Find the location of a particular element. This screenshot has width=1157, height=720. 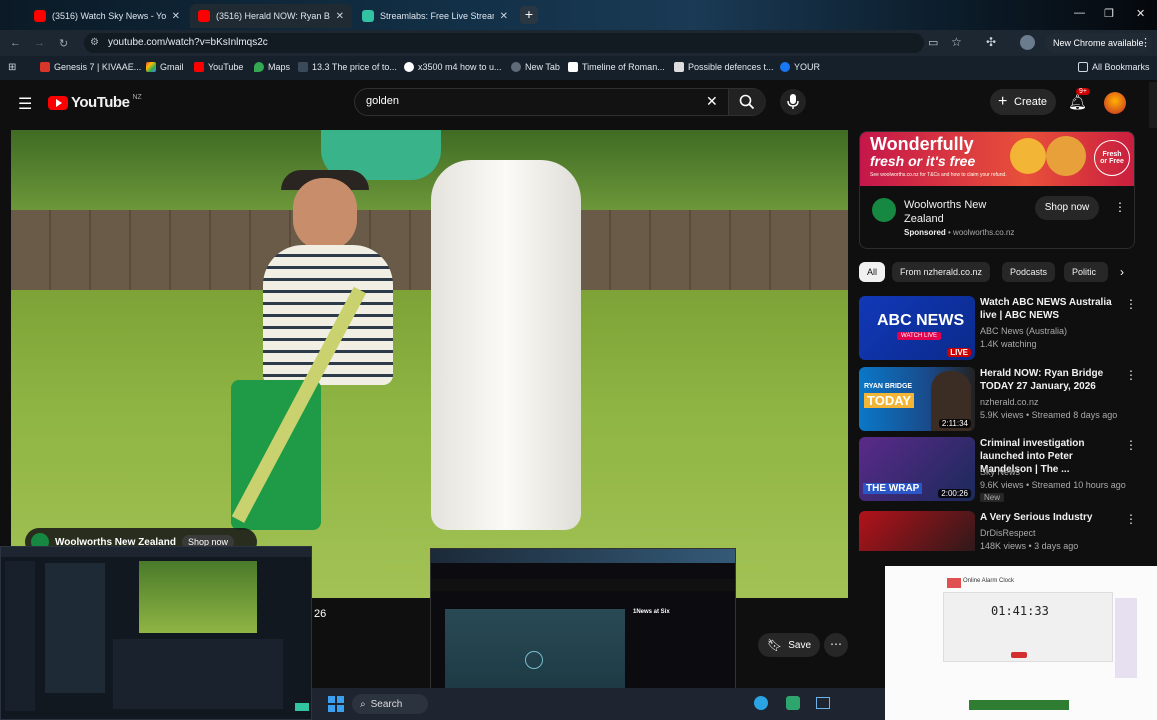

chip-politics: Politic is located at coordinates (1086, 272).